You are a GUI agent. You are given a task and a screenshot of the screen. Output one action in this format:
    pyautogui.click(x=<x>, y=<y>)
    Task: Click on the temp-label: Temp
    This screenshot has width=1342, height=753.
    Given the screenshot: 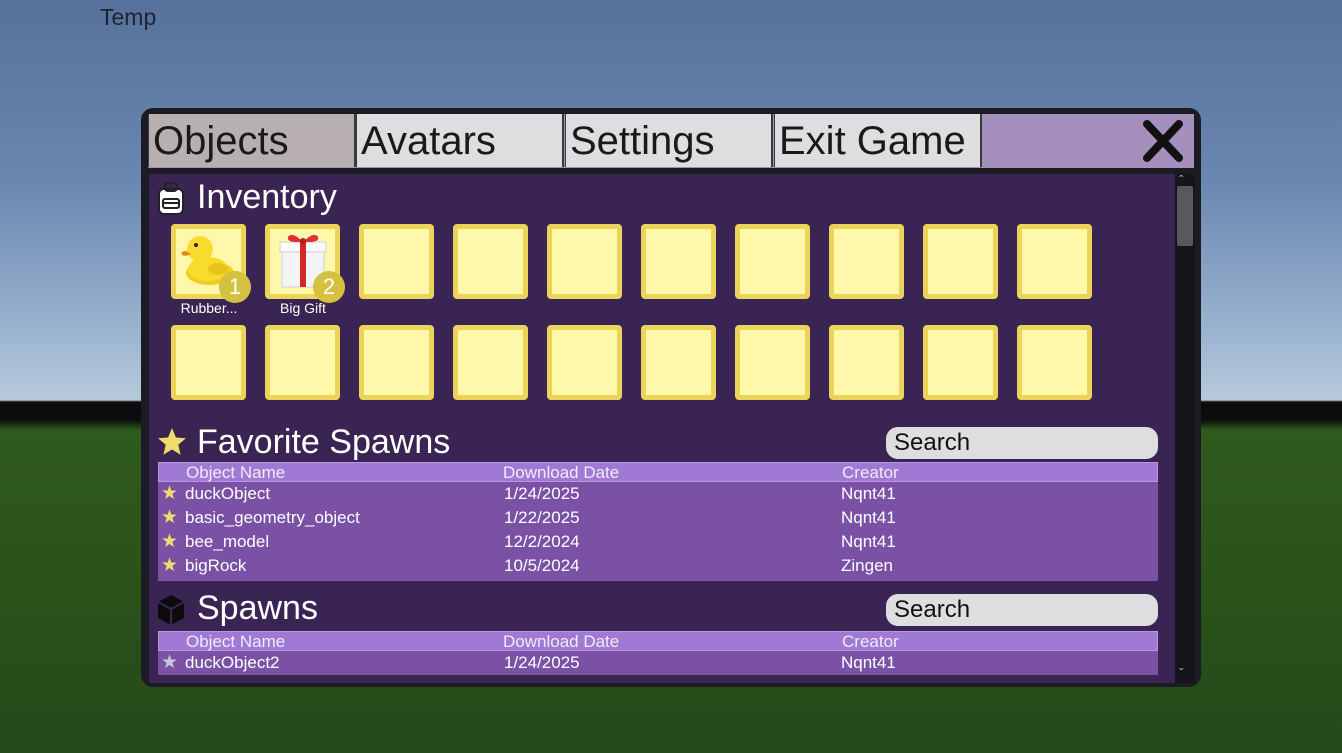 What is the action you would take?
    pyautogui.click(x=128, y=17)
    